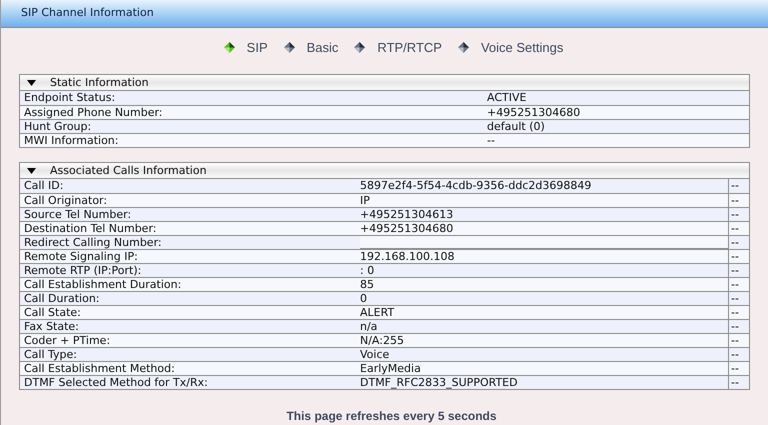 The image size is (768, 425). I want to click on field-label: Remote RTP (IP:Port):, so click(83, 270).